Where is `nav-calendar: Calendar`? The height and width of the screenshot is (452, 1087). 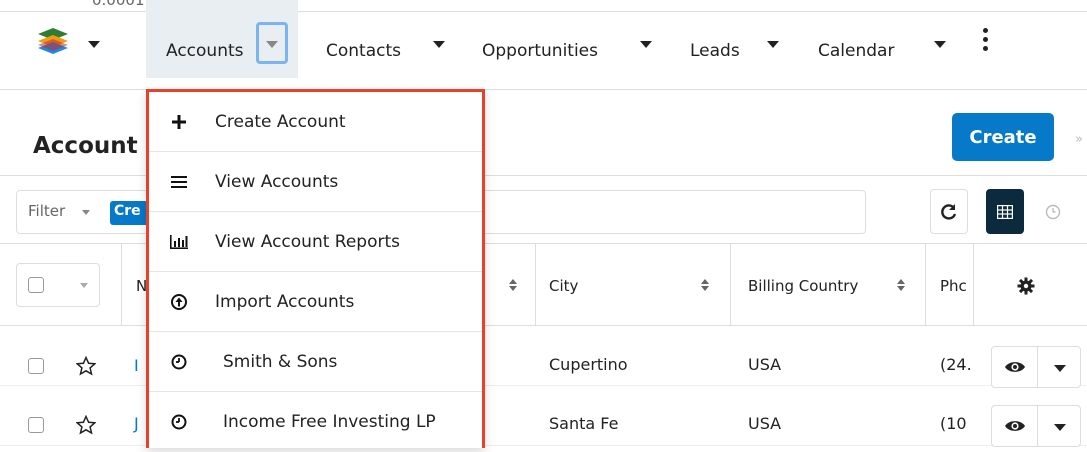
nav-calendar: Calendar is located at coordinates (856, 51).